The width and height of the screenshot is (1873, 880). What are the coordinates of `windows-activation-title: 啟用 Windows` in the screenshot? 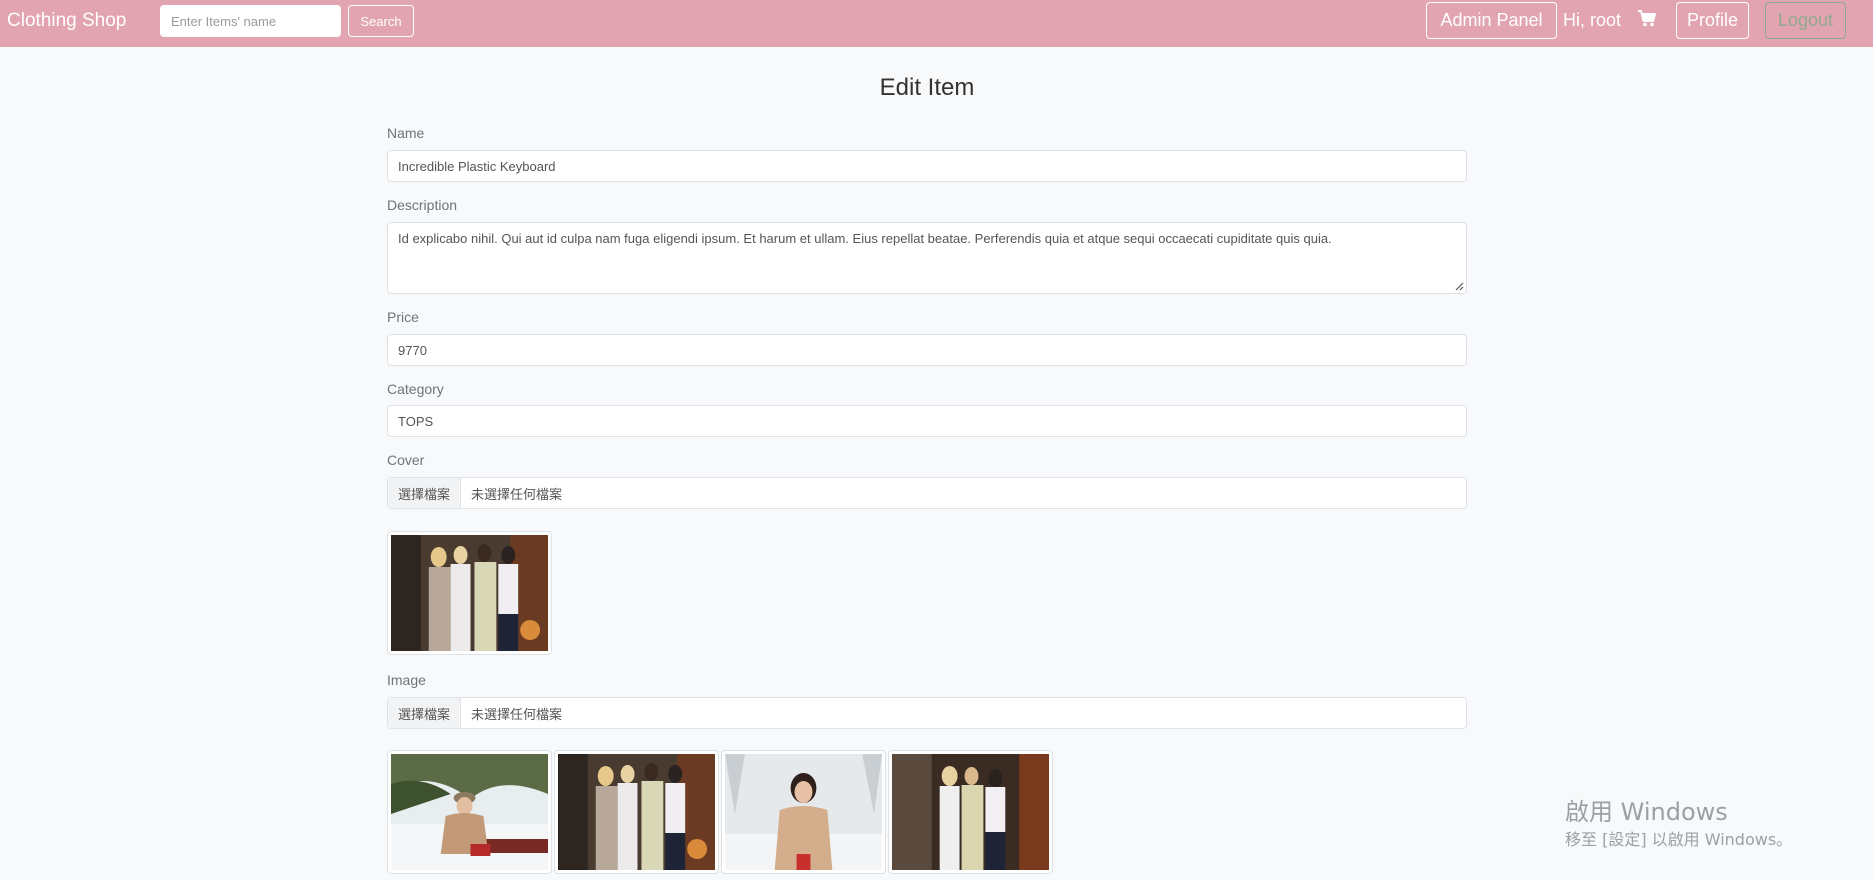 It's located at (1646, 812).